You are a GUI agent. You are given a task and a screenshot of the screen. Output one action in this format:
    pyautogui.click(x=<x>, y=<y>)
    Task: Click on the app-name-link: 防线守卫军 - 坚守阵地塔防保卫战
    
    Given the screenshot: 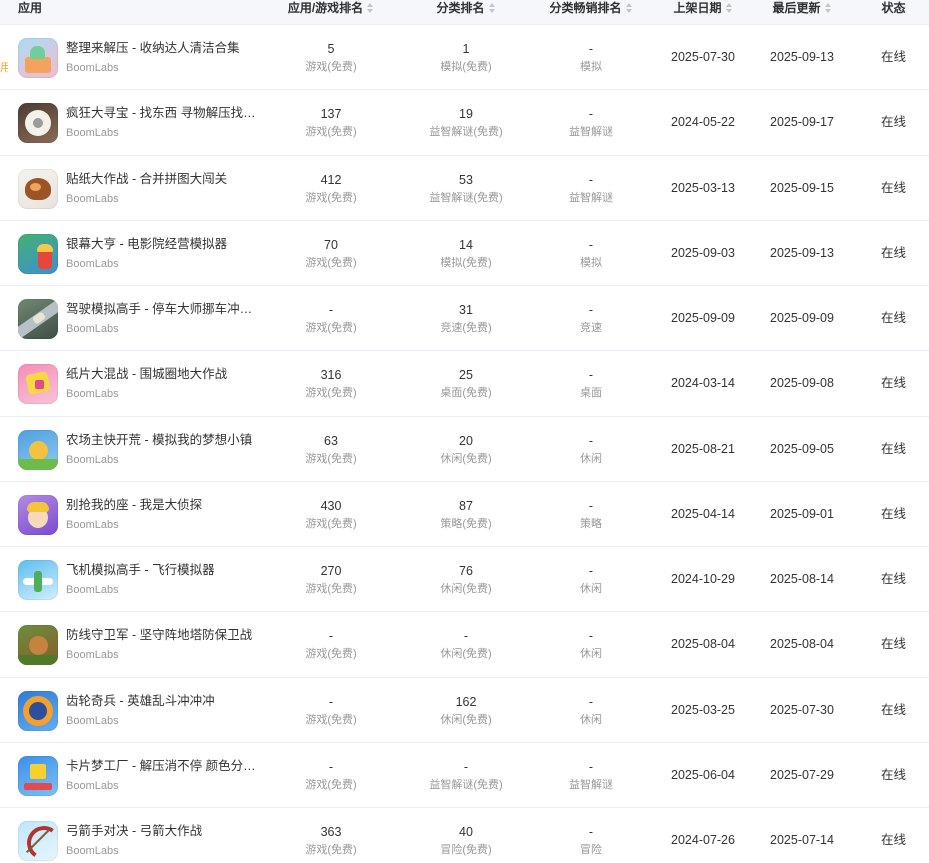 What is the action you would take?
    pyautogui.click(x=163, y=635)
    